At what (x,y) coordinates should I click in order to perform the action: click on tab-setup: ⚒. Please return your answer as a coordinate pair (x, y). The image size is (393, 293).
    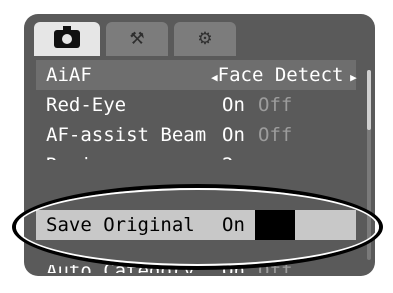
    Looking at the image, I should click on (137, 39).